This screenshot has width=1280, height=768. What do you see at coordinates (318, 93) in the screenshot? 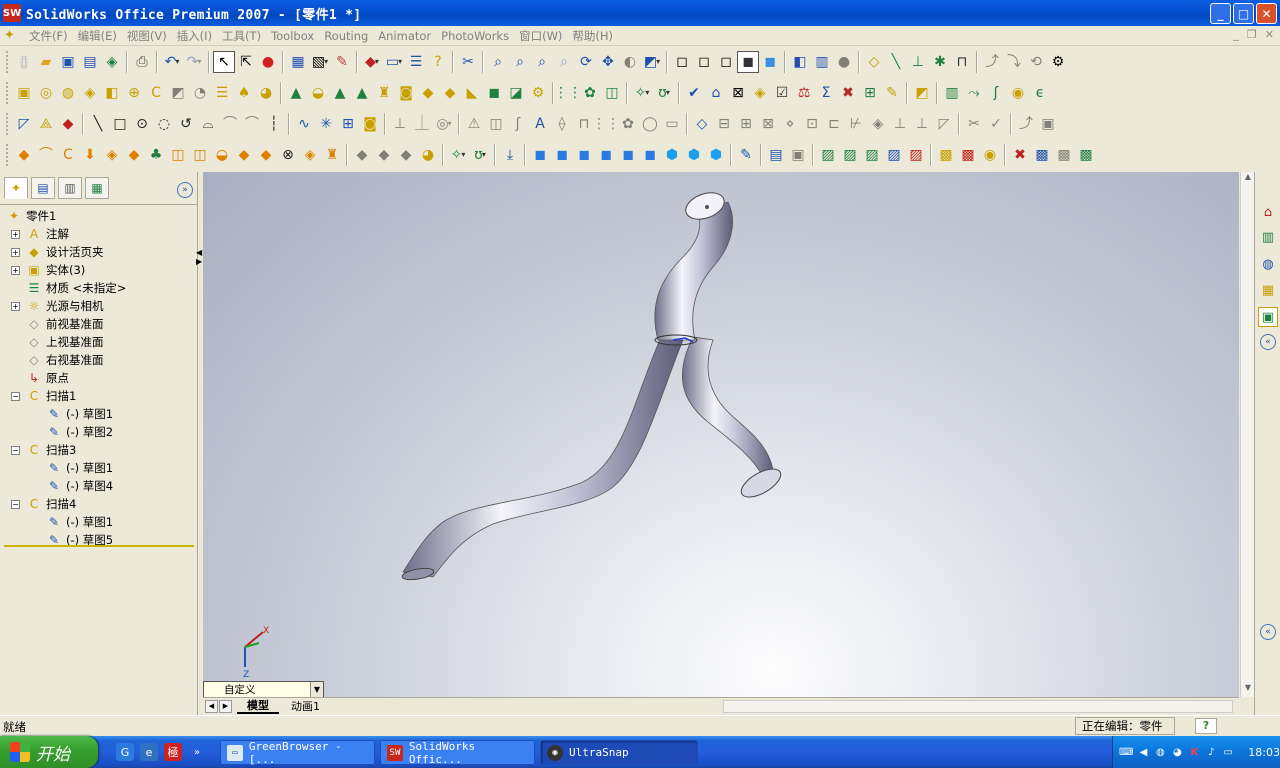
I see `dome-icon: ◒` at bounding box center [318, 93].